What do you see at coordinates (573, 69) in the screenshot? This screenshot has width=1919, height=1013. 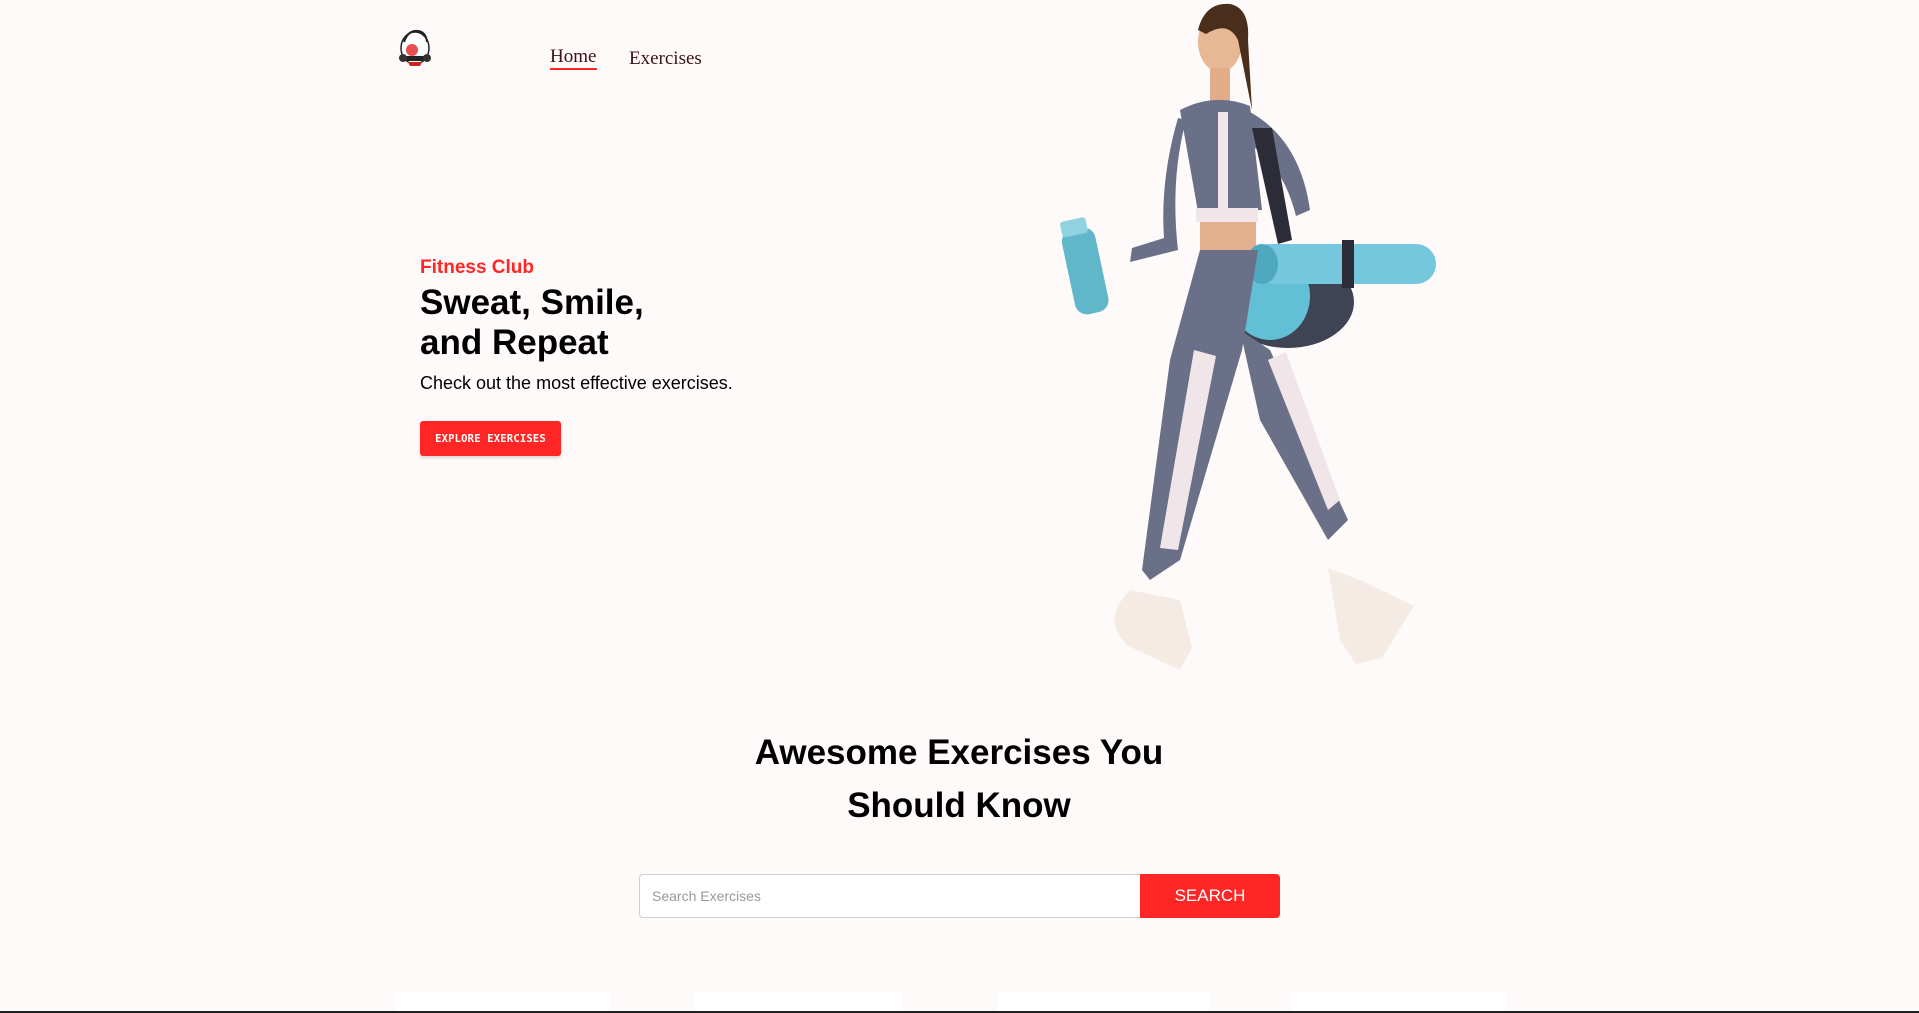 I see `active-link-underline` at bounding box center [573, 69].